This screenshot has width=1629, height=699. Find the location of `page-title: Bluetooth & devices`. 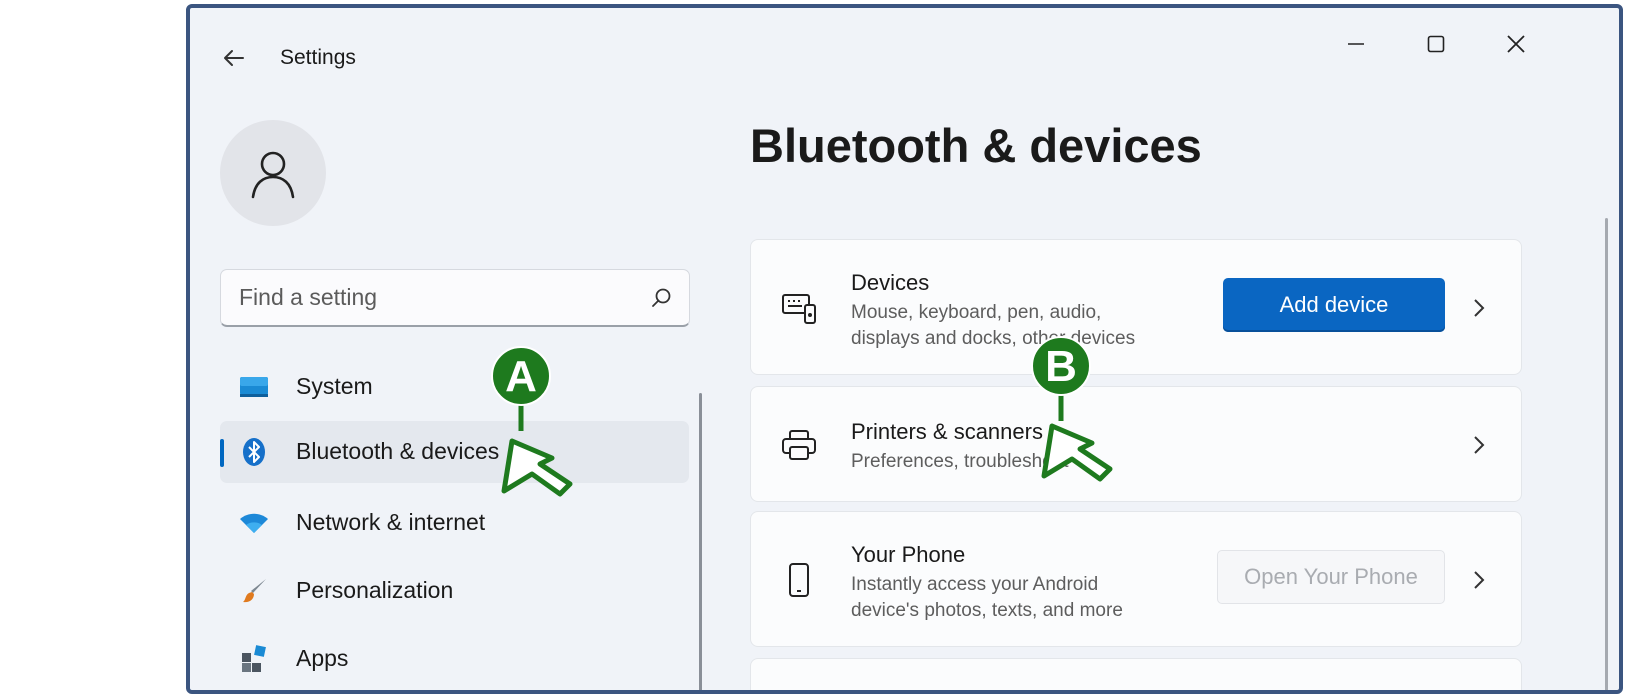

page-title: Bluetooth & devices is located at coordinates (976, 145).